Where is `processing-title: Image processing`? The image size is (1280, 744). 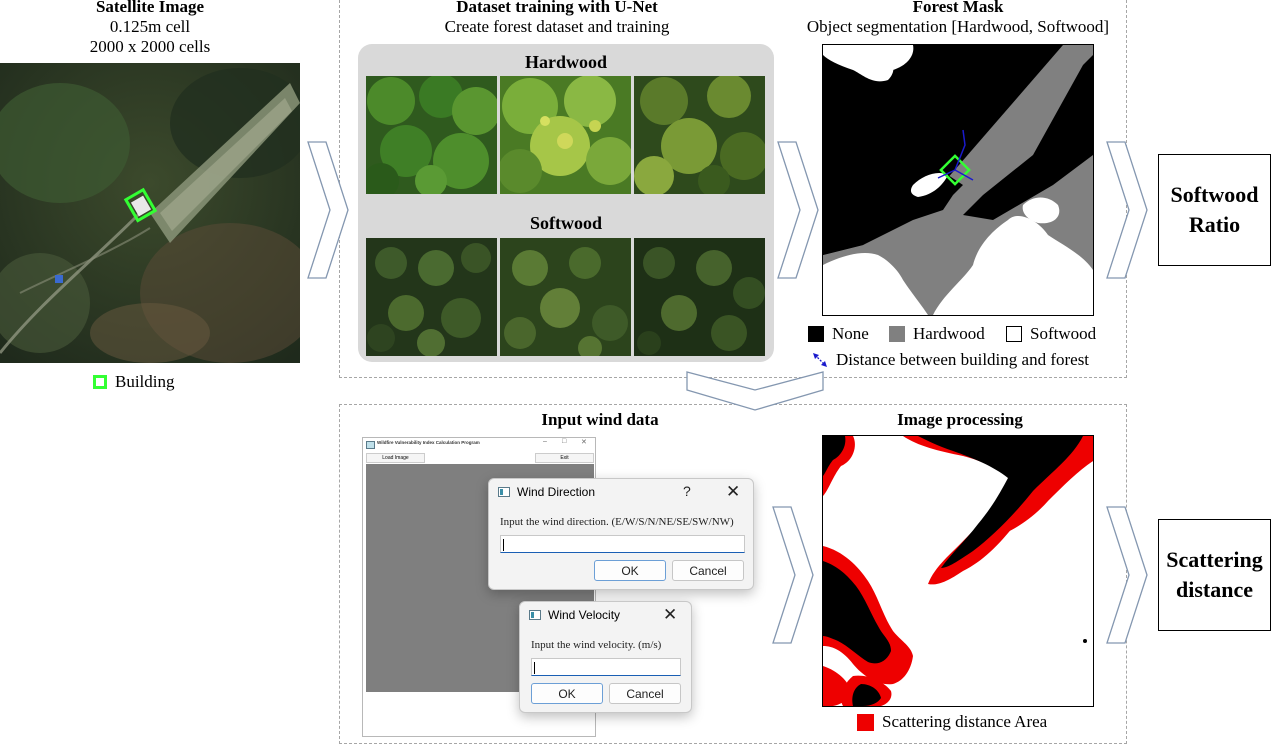 processing-title: Image processing is located at coordinates (960, 419).